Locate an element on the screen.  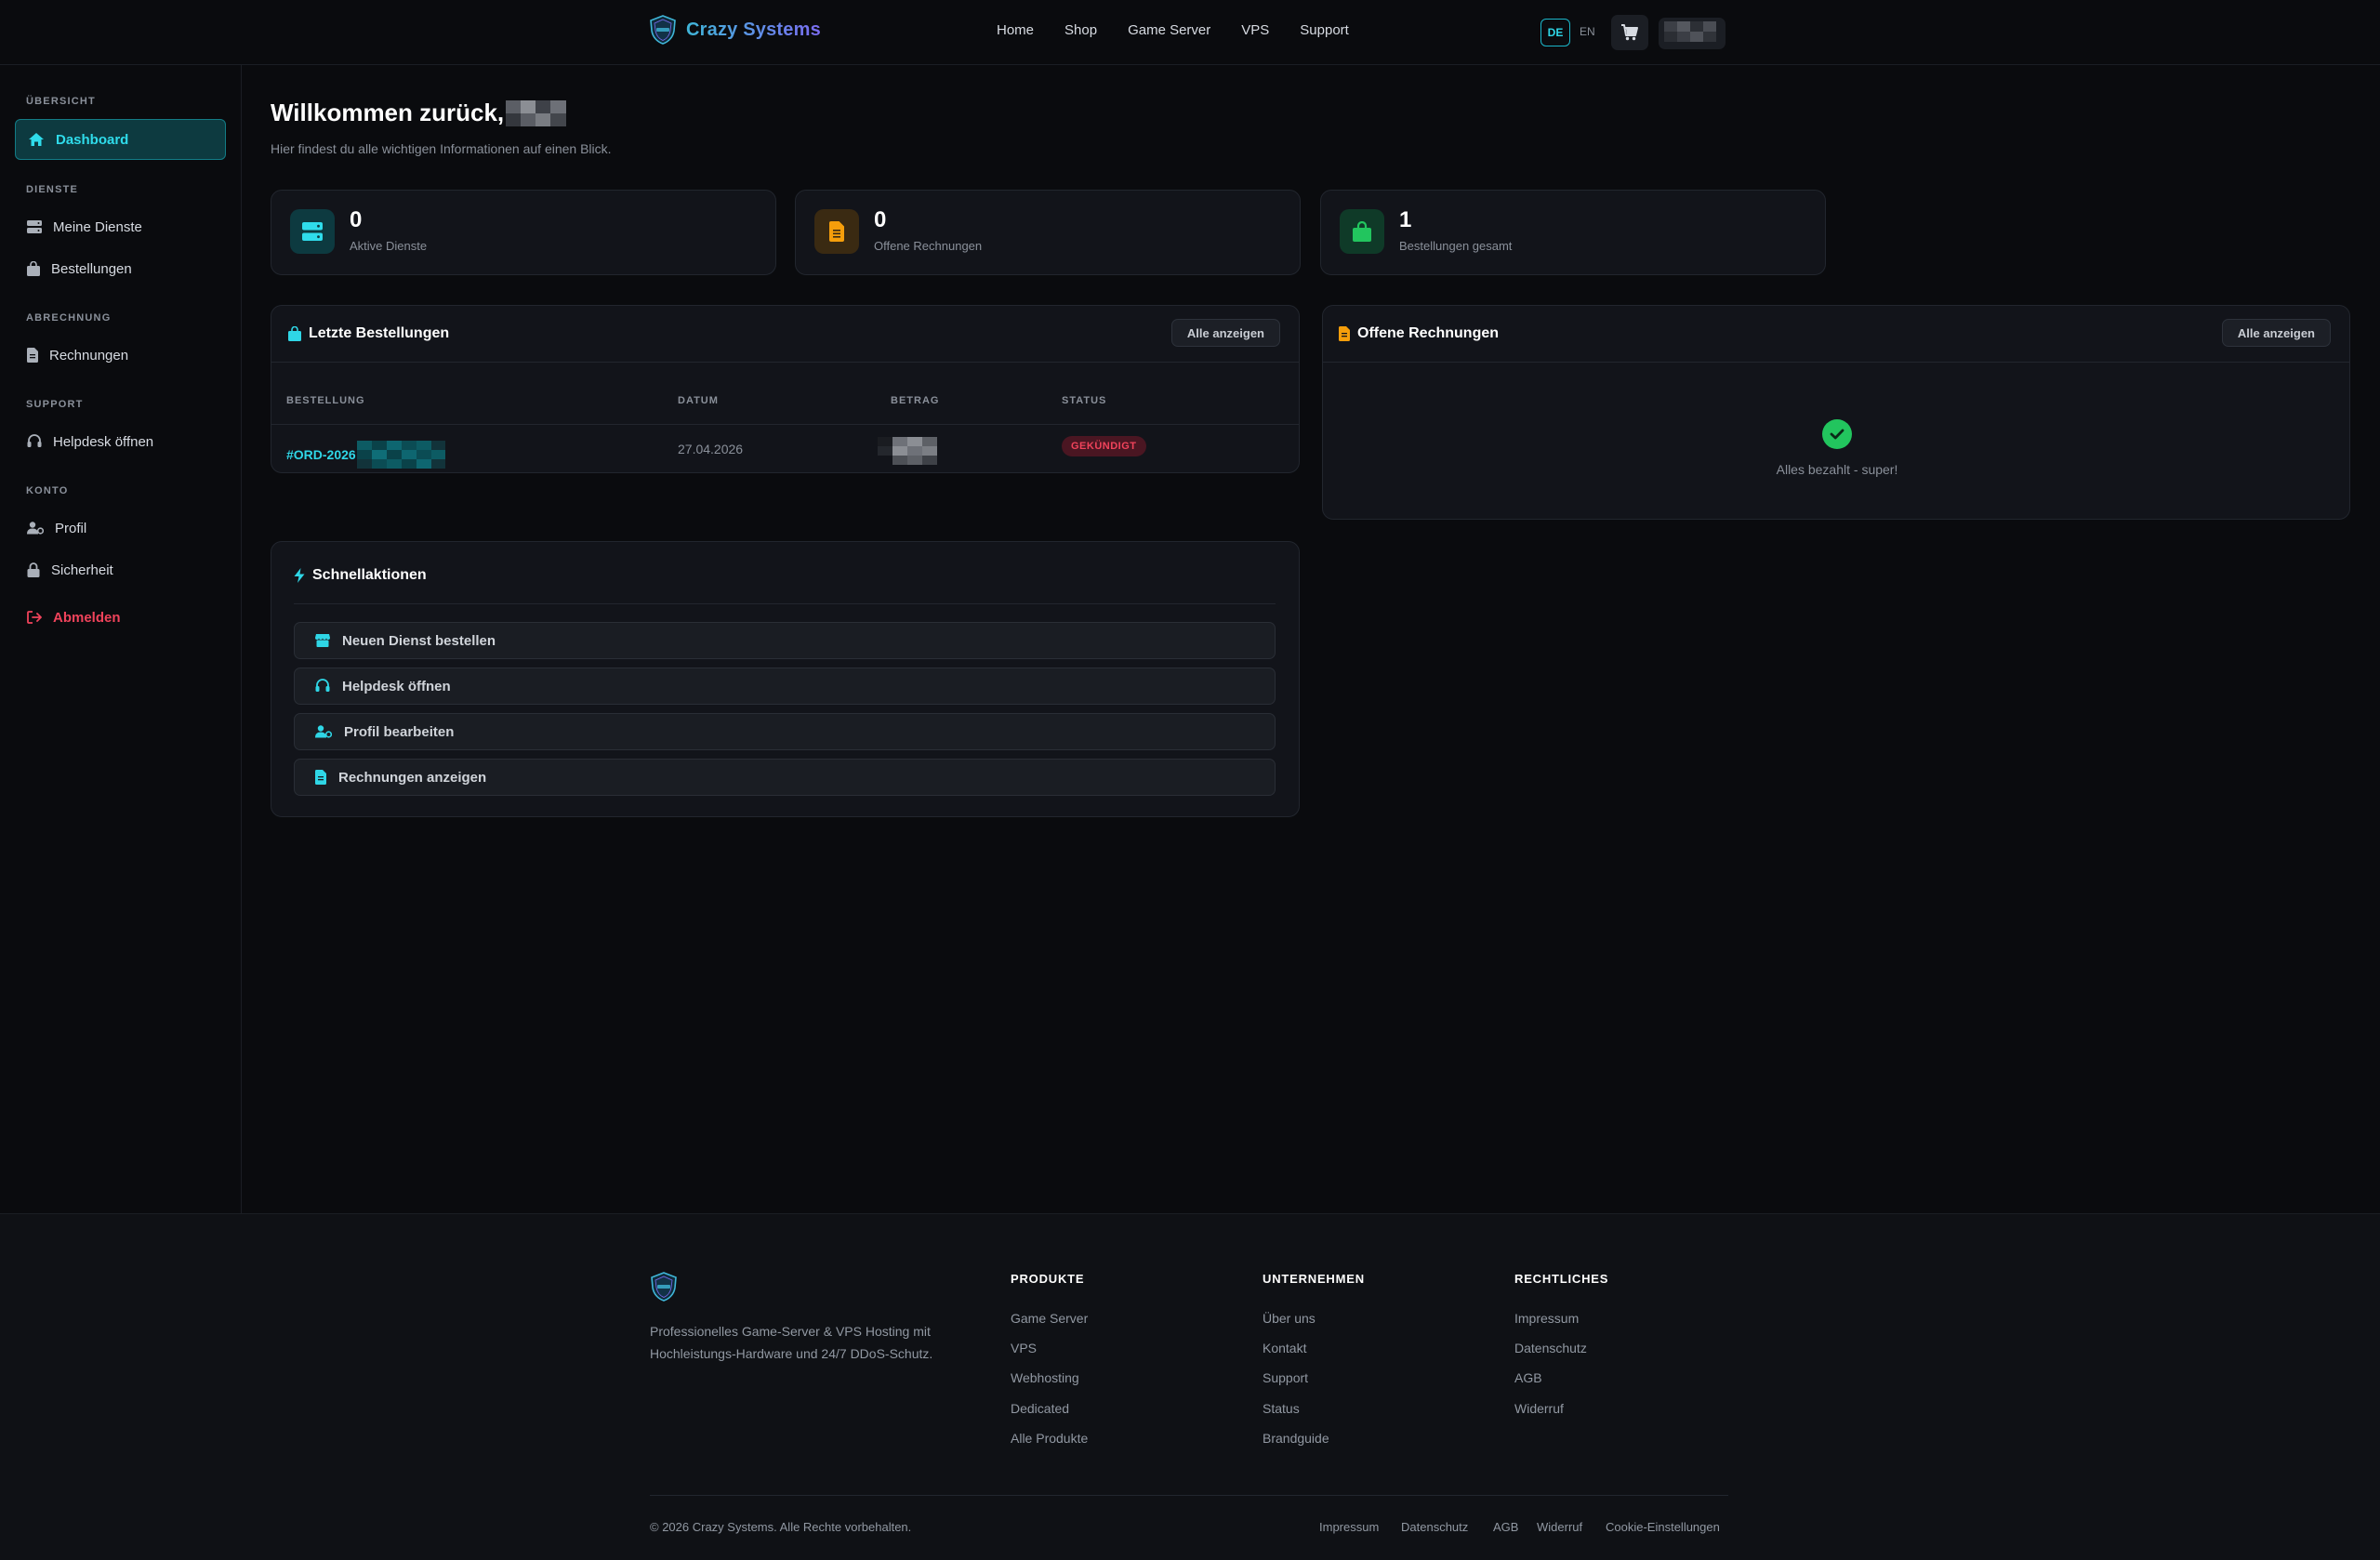
footer-column-title: PRODUKTE is located at coordinates (1048, 1279).